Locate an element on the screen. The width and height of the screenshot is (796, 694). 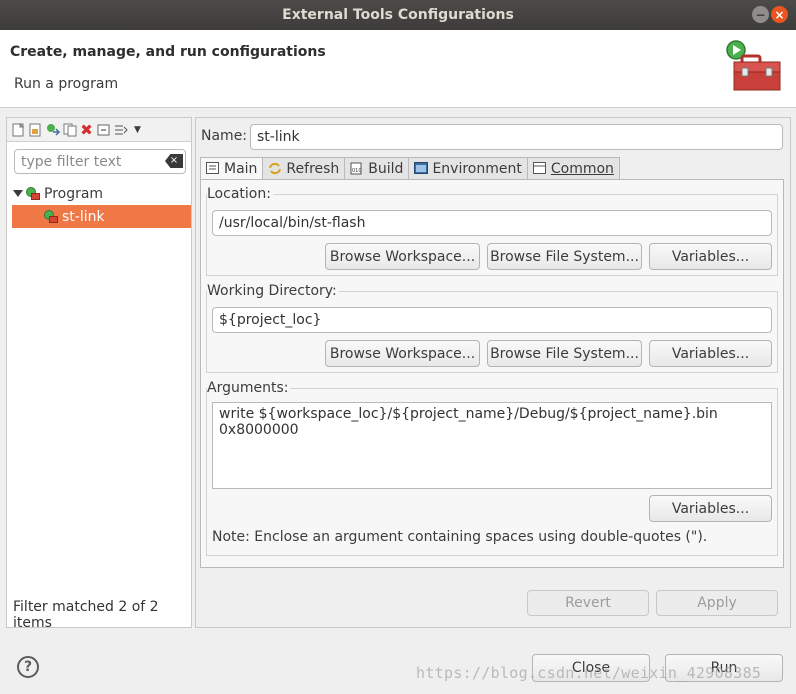
refresh-icon is located at coordinates (275, 168).